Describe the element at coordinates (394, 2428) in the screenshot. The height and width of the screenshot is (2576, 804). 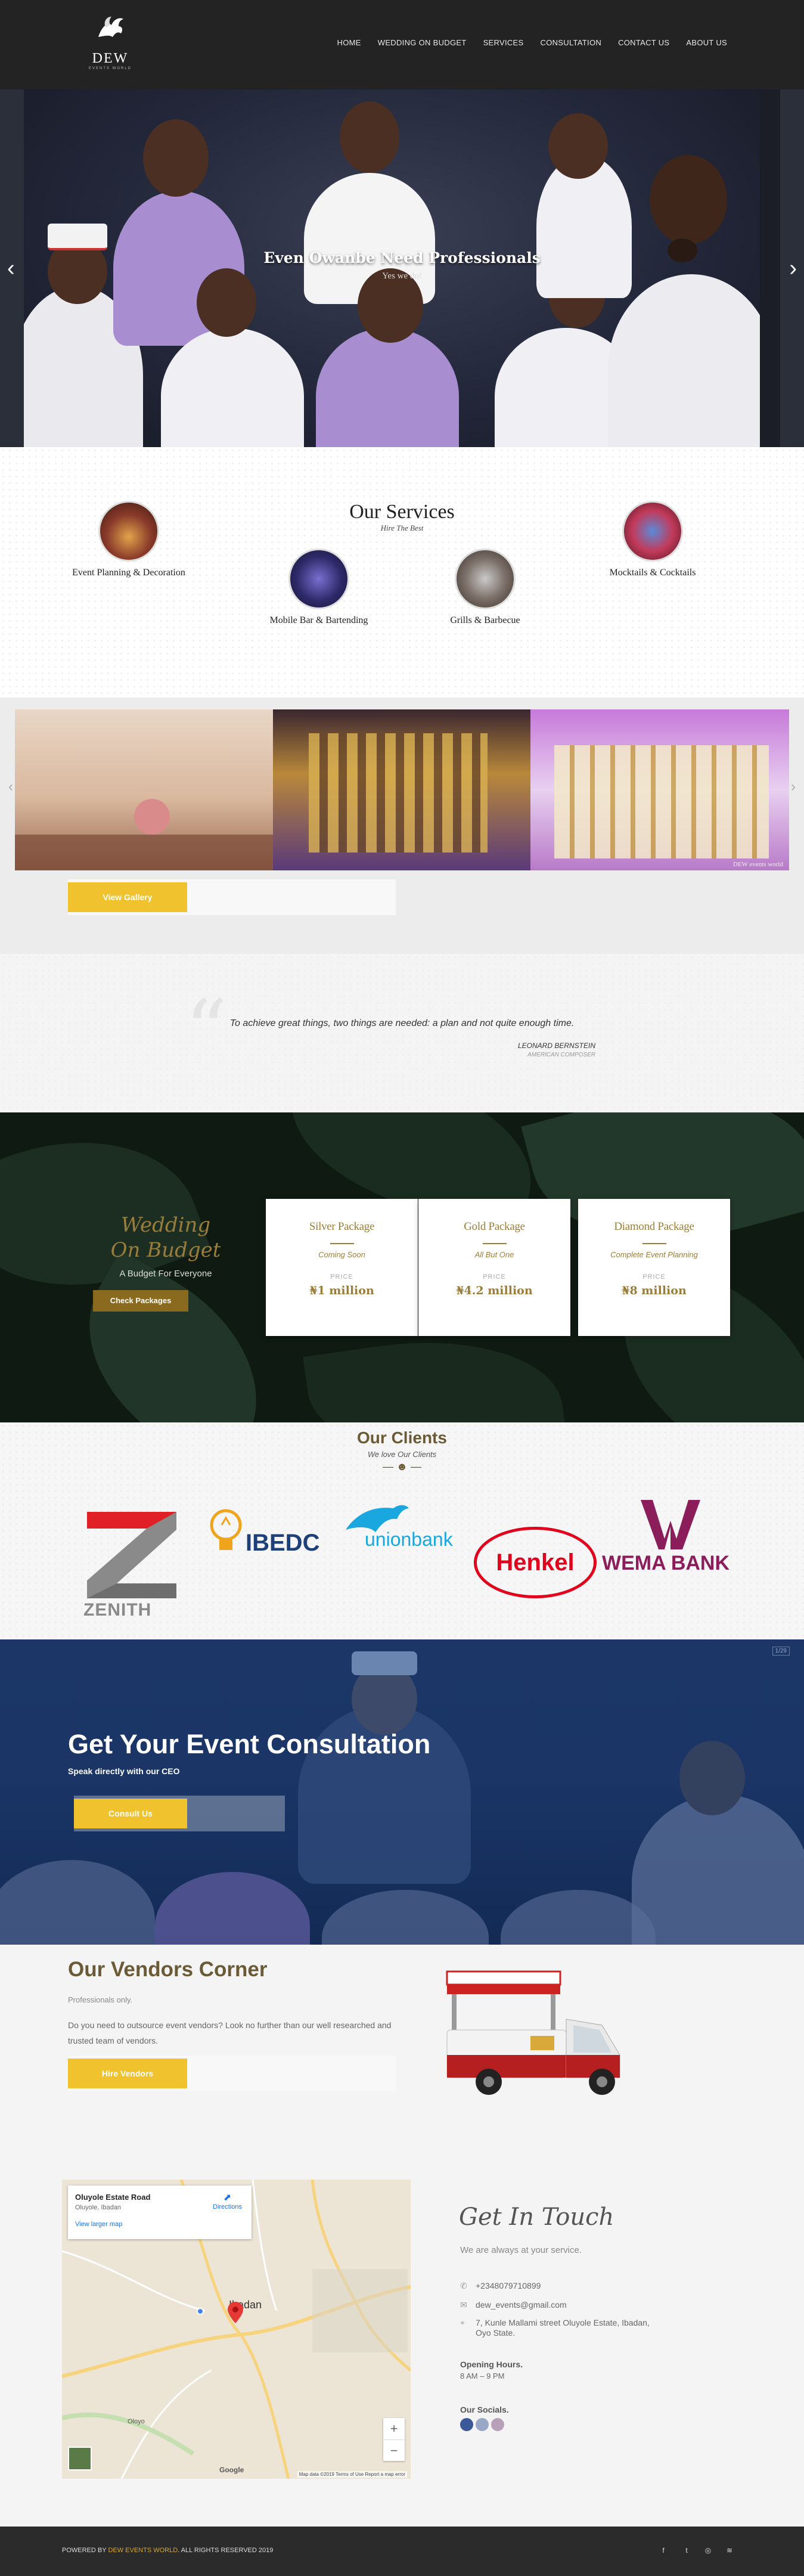
I see `zoom-in-button: +` at that location.